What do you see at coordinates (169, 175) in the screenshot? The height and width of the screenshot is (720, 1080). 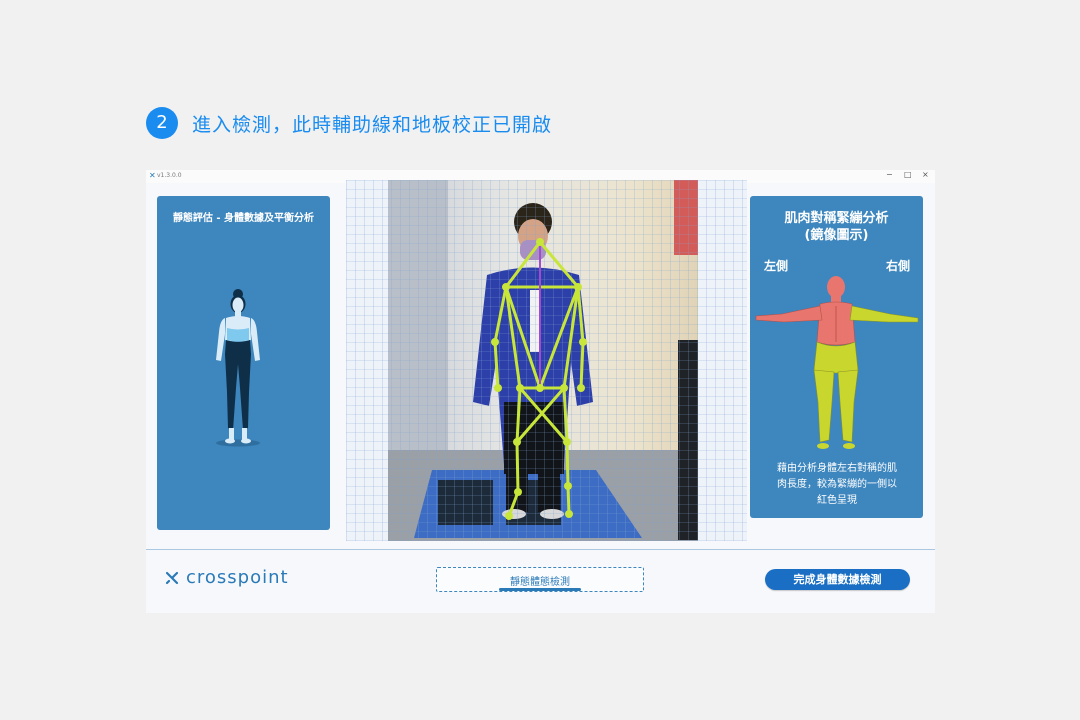 I see `app-version: v1.3.0.0` at bounding box center [169, 175].